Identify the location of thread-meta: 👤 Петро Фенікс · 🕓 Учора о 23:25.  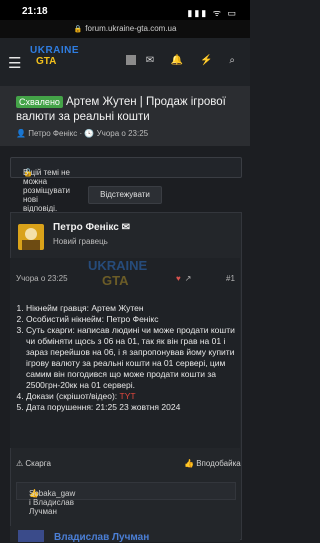
(82, 133).